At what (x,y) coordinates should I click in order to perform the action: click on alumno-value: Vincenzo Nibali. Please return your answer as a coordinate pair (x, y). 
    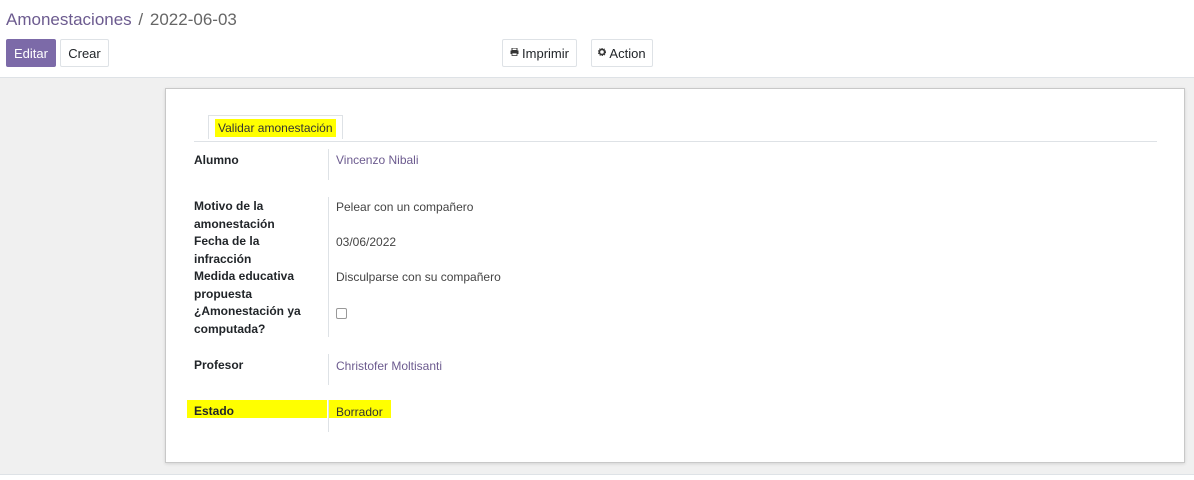
    Looking at the image, I should click on (377, 160).